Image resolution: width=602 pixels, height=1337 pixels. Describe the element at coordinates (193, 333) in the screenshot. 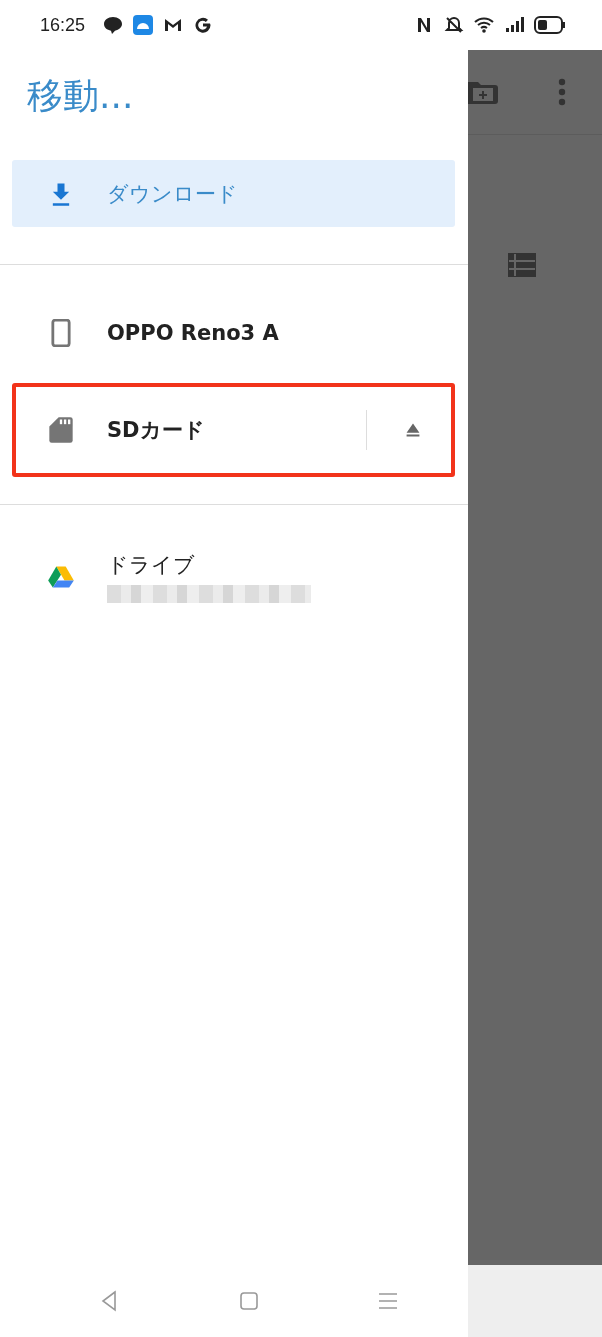

I see `item-label: OPPO Reno3 A` at that location.